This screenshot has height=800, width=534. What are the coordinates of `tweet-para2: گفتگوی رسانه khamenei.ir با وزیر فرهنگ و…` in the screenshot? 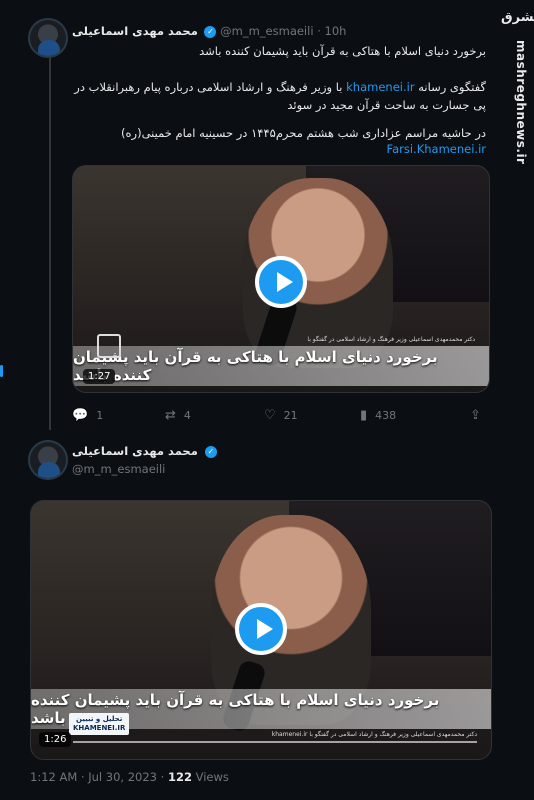 It's located at (279, 96).